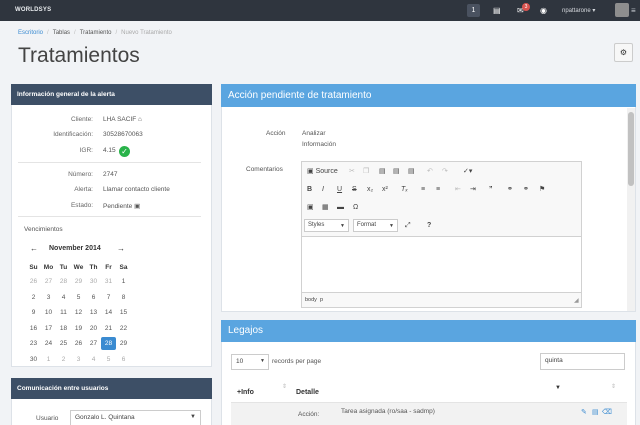 The height and width of the screenshot is (425, 640). I want to click on breadcrumb-escritorio: Escritorio, so click(30, 33).